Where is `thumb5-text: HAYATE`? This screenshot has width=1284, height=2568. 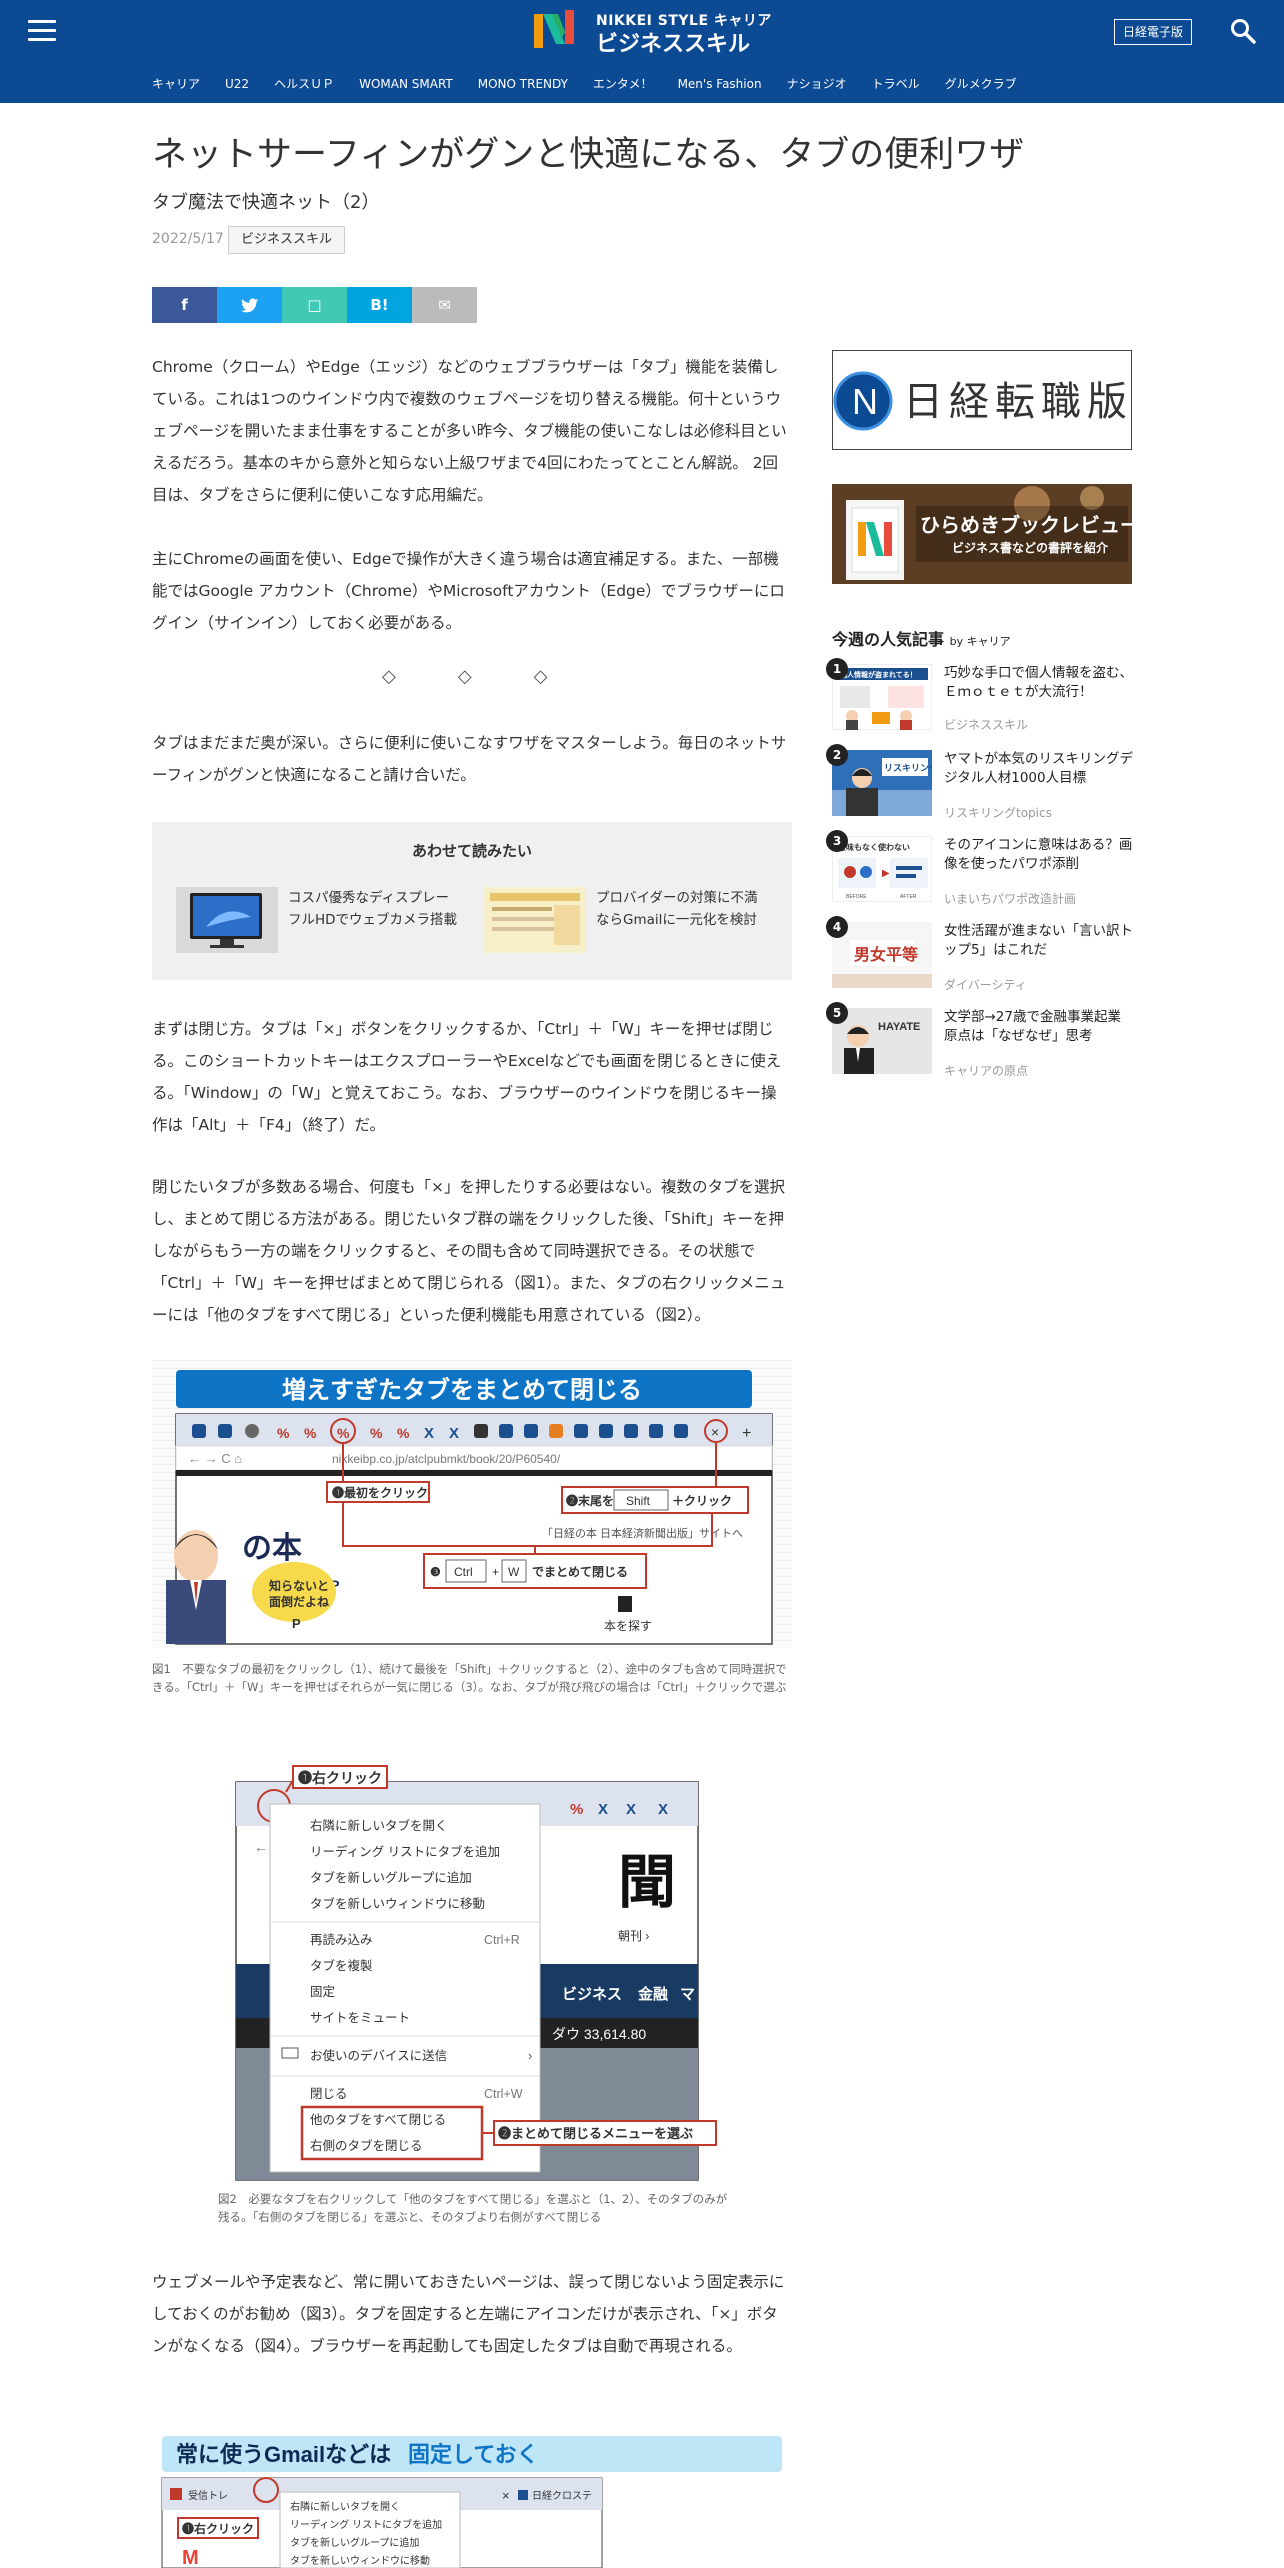 thumb5-text: HAYATE is located at coordinates (899, 1027).